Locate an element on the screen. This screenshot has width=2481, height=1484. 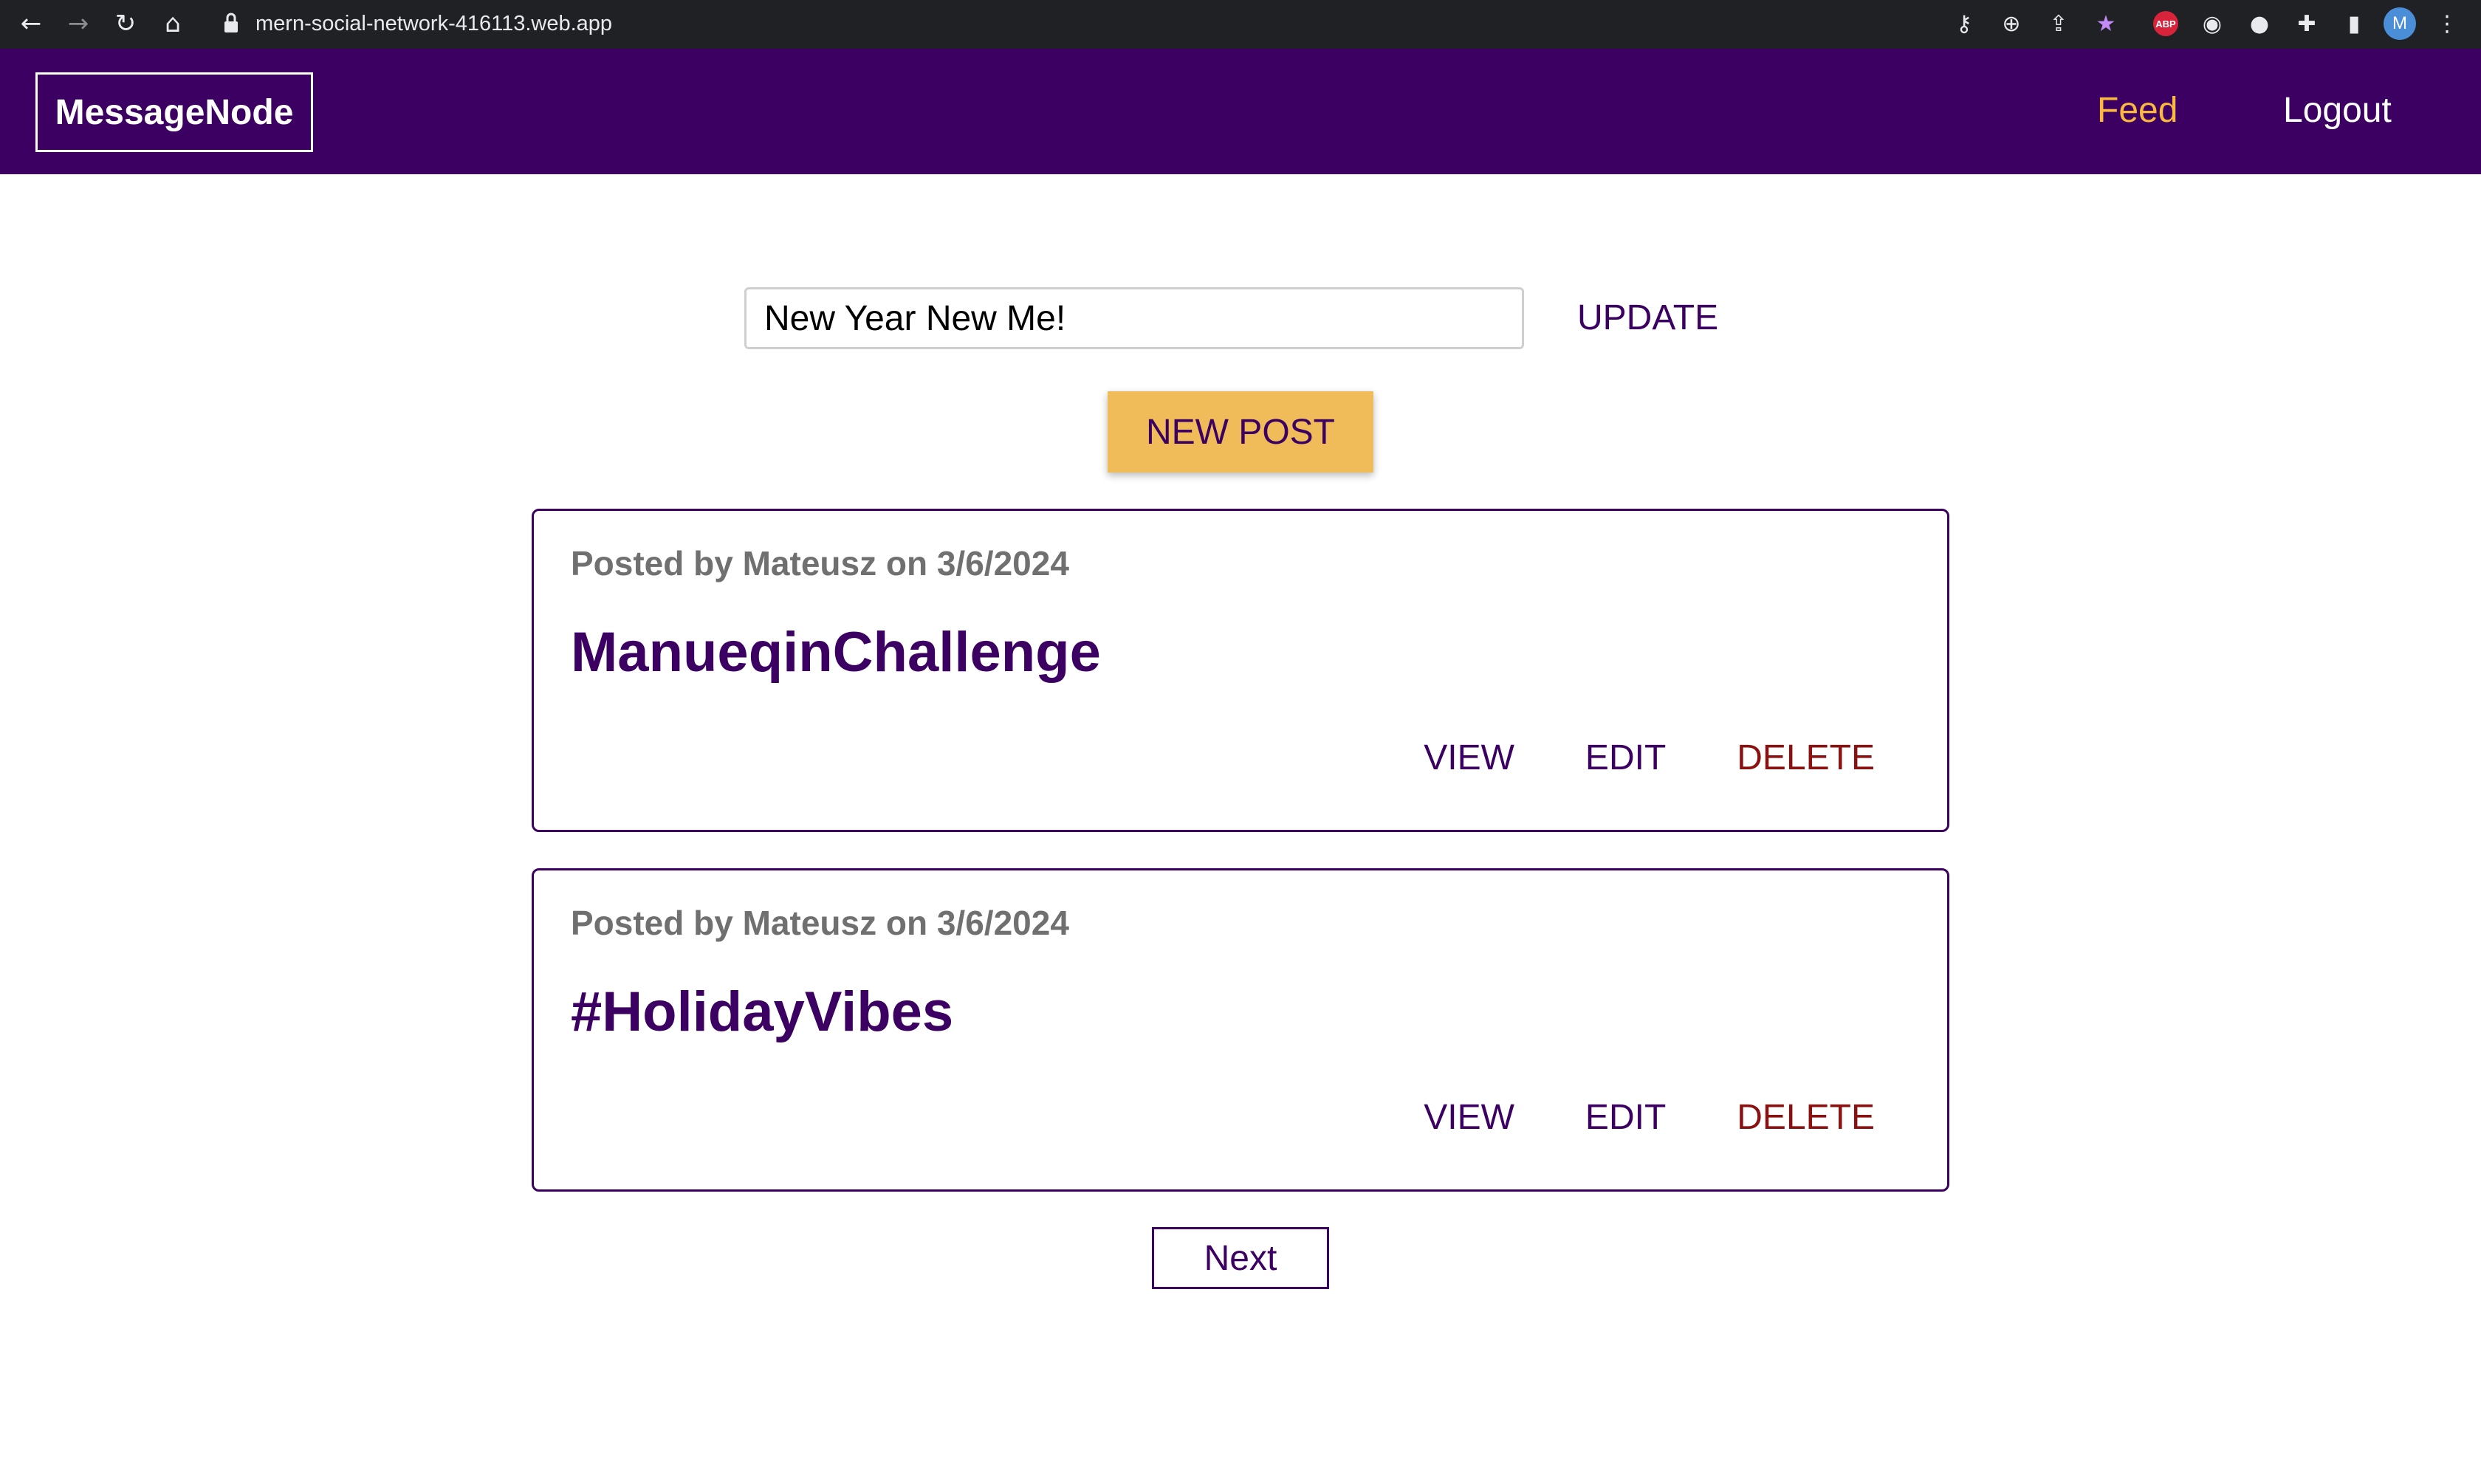
lock-icon is located at coordinates (231, 22).